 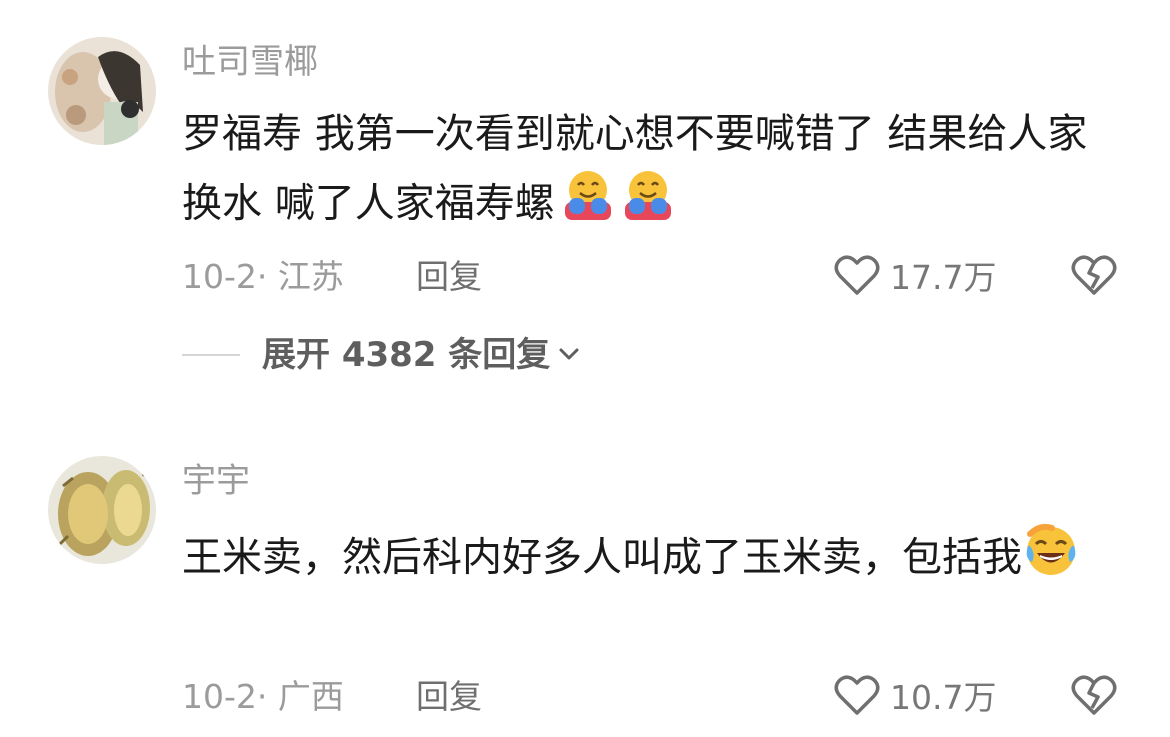 I want to click on username: 吐司雪椰, so click(x=250, y=62).